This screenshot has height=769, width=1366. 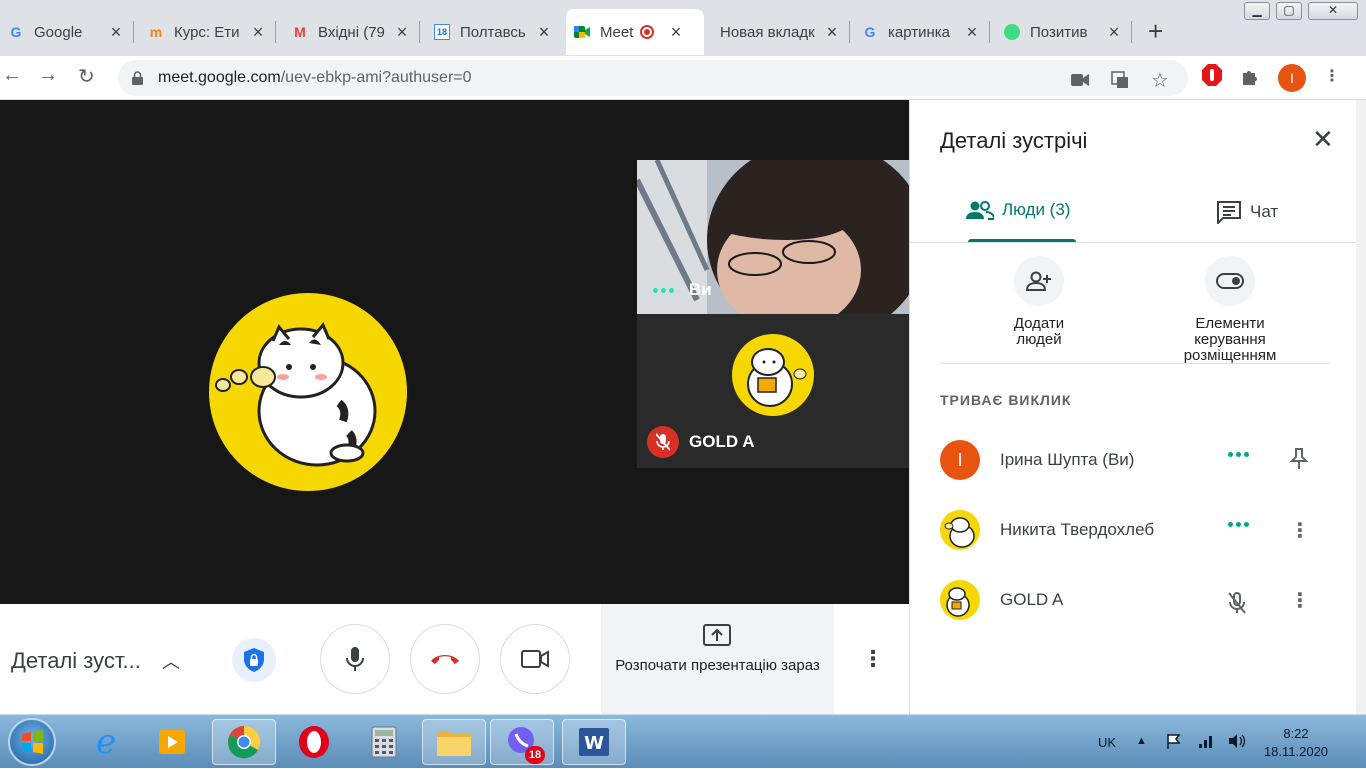 What do you see at coordinates (1333, 11) in the screenshot?
I see `close-window-button: ✕` at bounding box center [1333, 11].